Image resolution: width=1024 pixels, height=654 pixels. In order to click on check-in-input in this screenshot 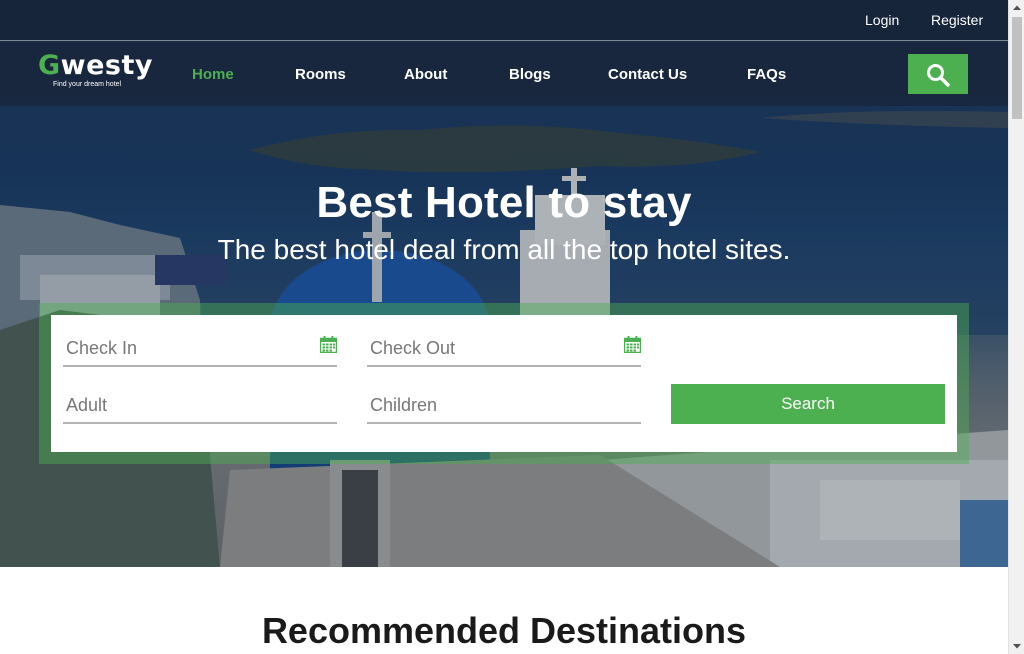, I will do `click(200, 348)`.